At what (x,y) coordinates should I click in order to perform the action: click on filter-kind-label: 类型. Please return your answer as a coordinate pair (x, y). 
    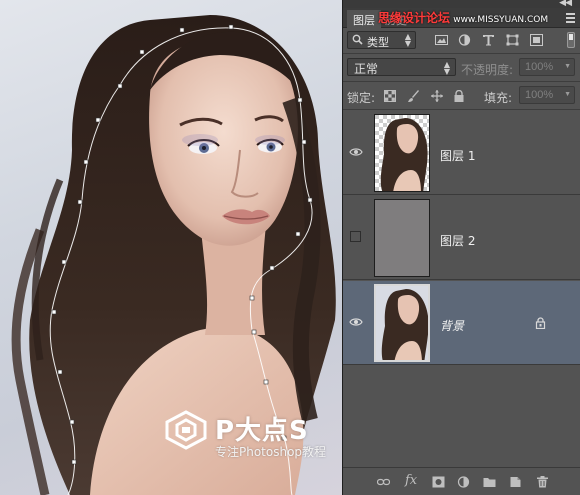
    Looking at the image, I should click on (378, 42).